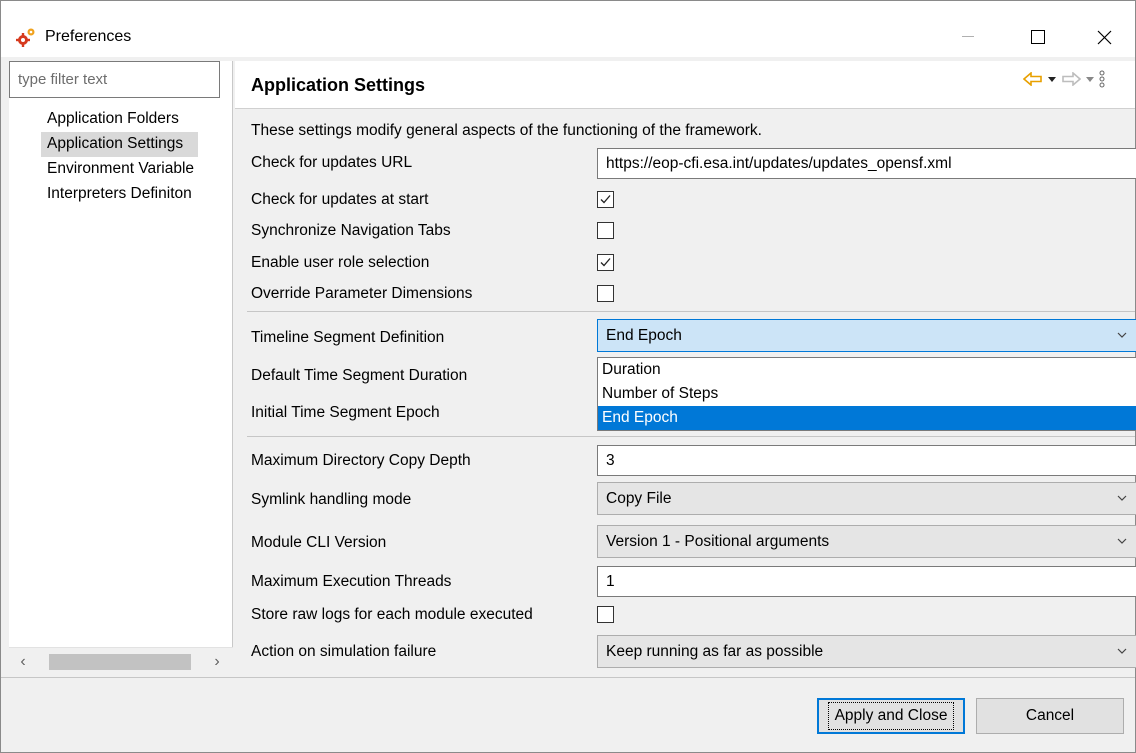  Describe the element at coordinates (718, 541) in the screenshot. I see `cli-version-combo-value: Version 1 - Positional arguments` at that location.